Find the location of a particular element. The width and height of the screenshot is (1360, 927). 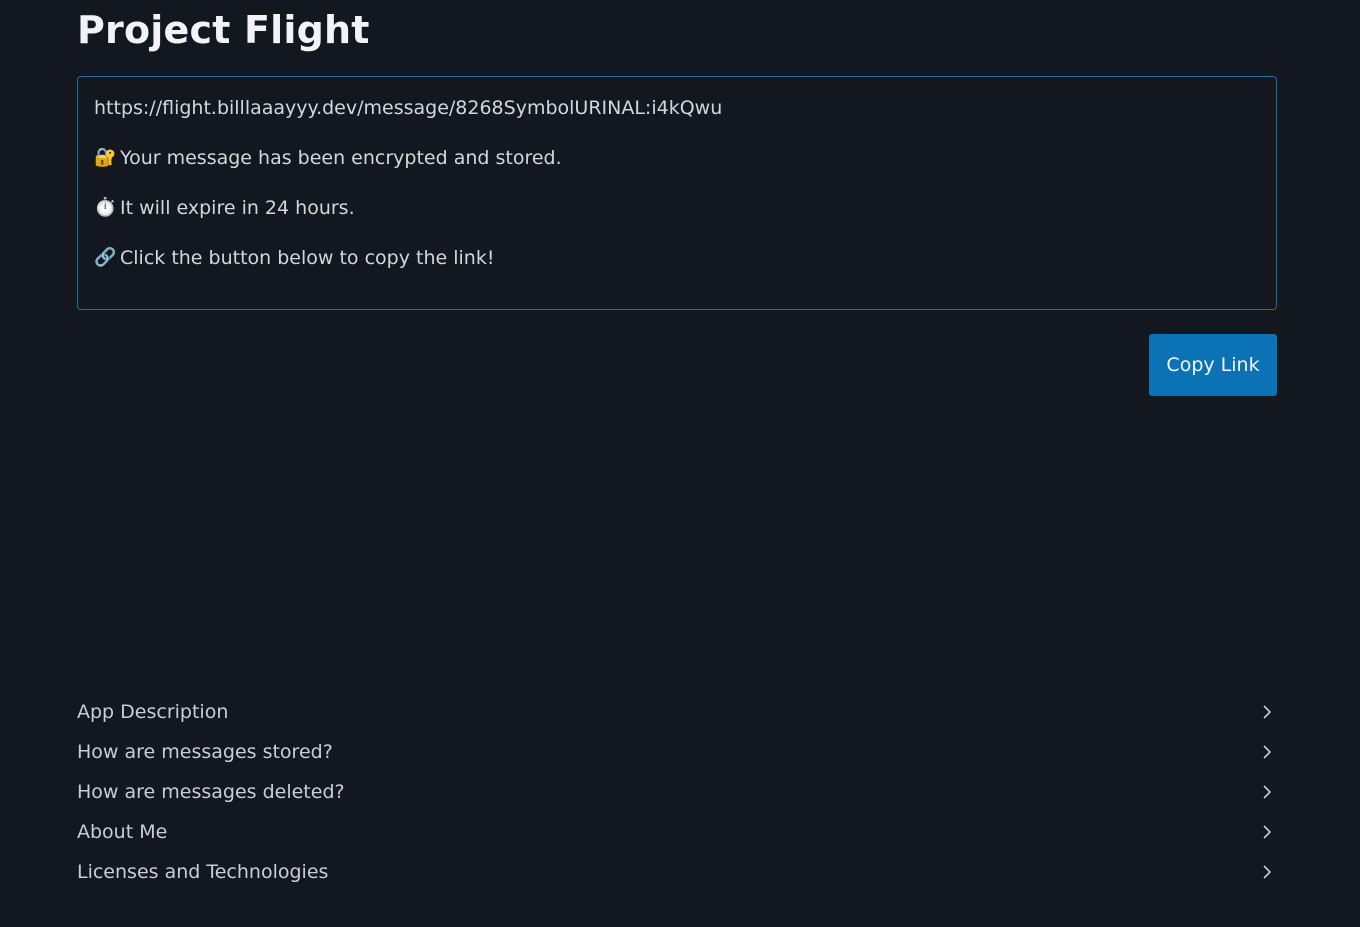

accordion-item-about-me: About Me is located at coordinates (677, 832).